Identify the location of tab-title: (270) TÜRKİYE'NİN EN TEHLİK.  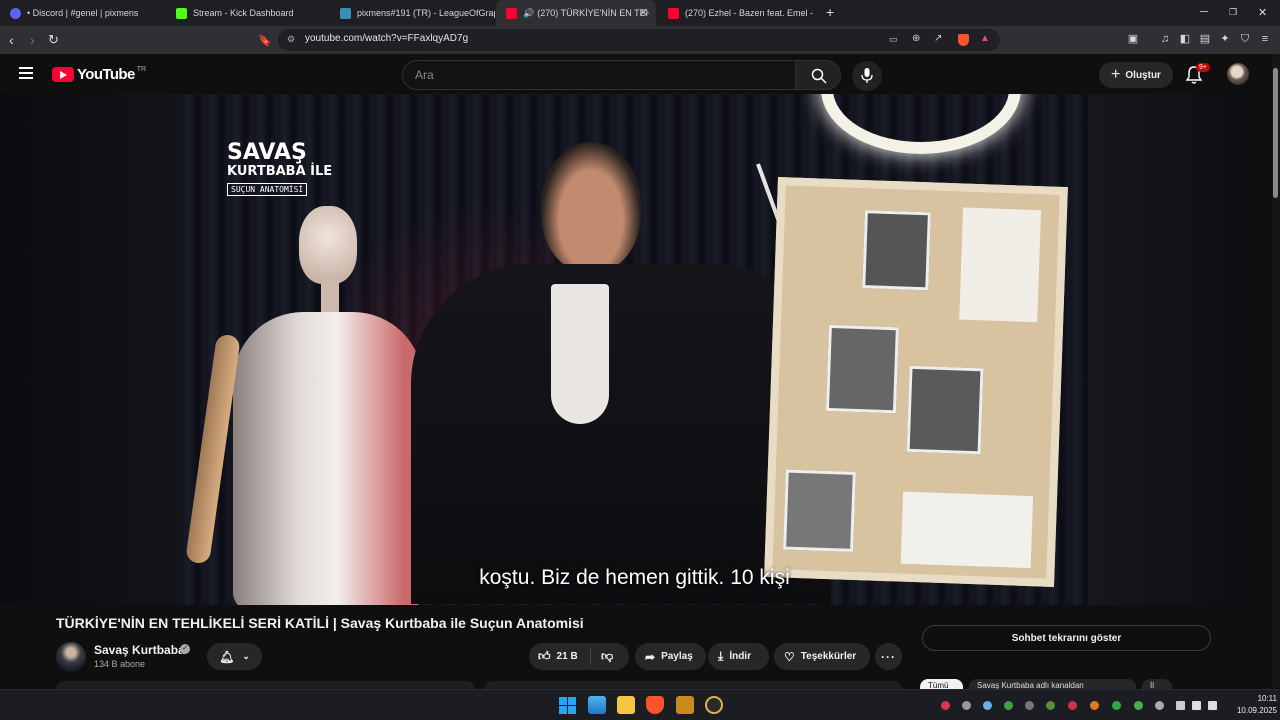
(593, 13).